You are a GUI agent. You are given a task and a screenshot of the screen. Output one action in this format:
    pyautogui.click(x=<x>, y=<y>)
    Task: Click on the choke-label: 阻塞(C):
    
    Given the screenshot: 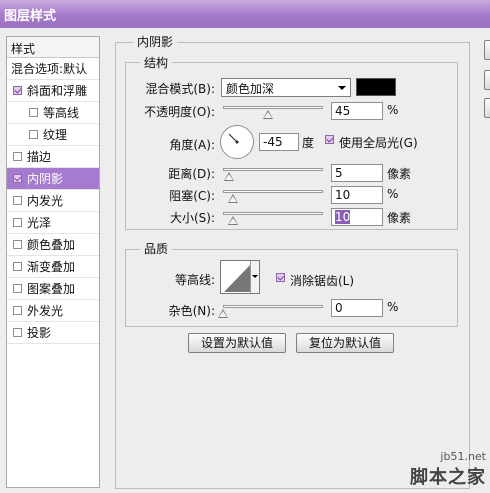 What is the action you would take?
    pyautogui.click(x=192, y=196)
    